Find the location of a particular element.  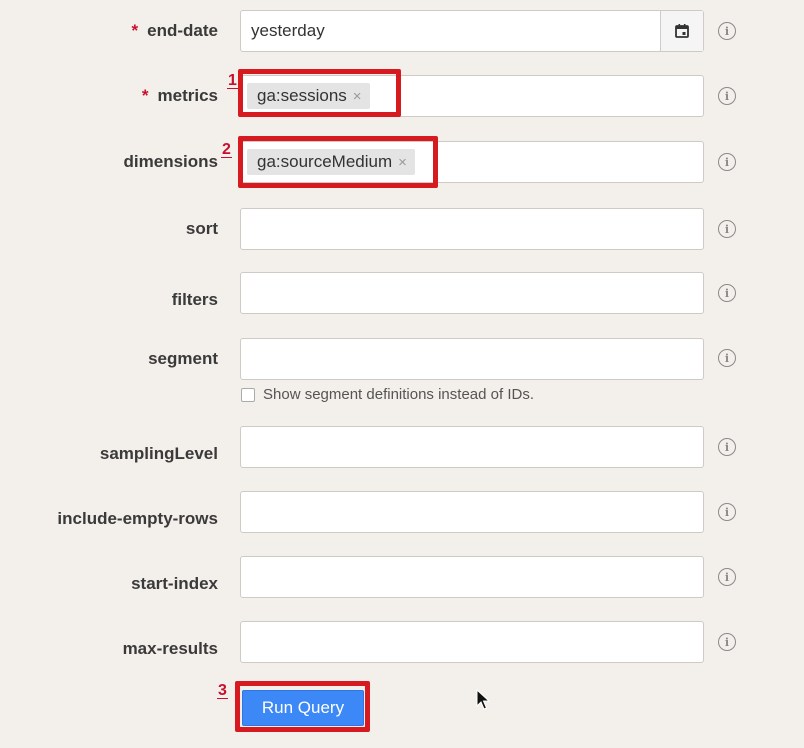

row-metrics: * metrics ga:sessions × i is located at coordinates (402, 96).